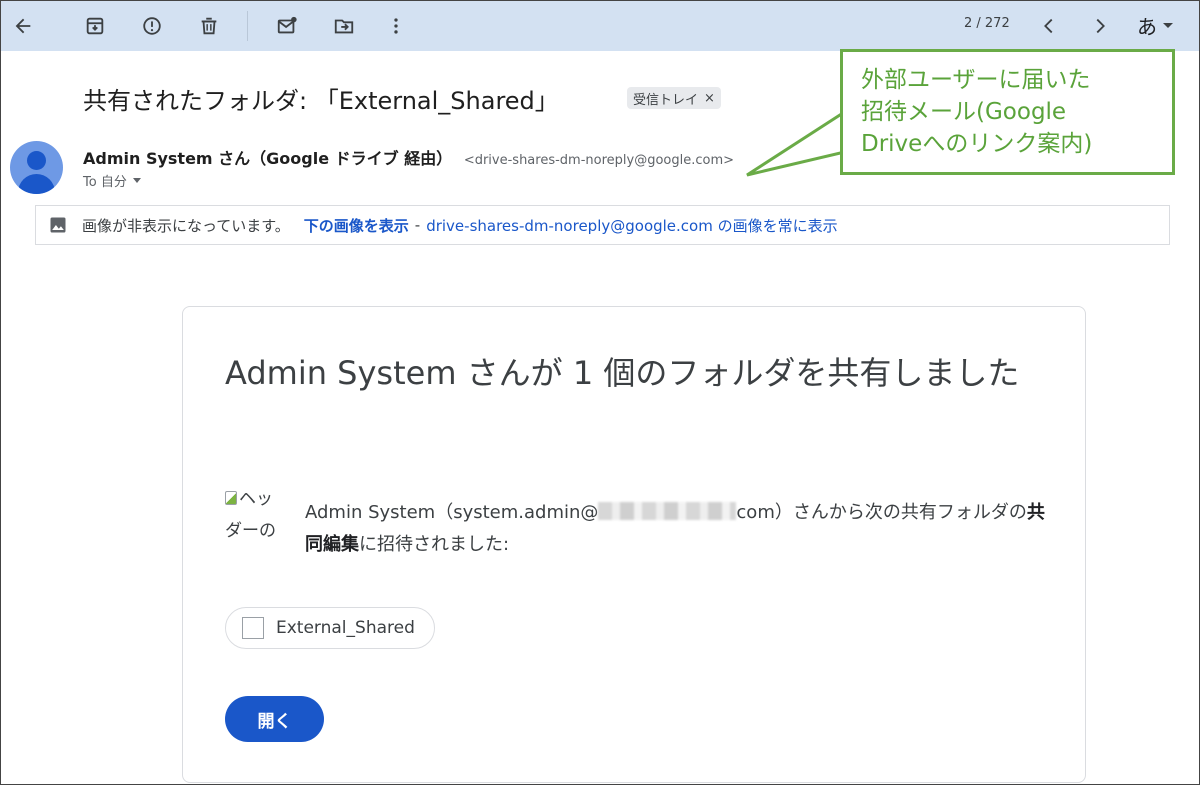 This screenshot has height=785, width=1200. I want to click on recipient-text: To 自分, so click(105, 182).